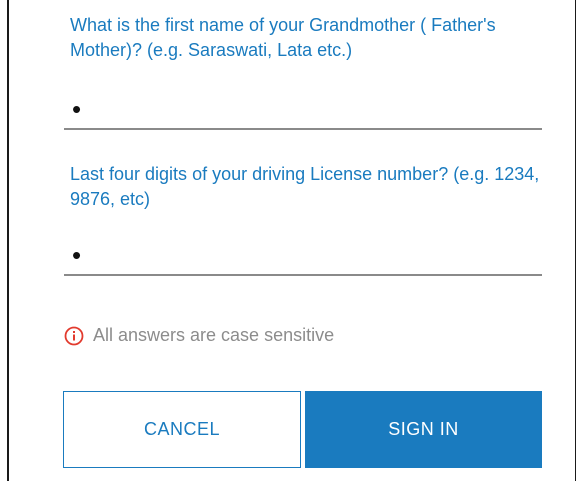 The image size is (576, 481). What do you see at coordinates (74, 336) in the screenshot?
I see `info-circle-icon` at bounding box center [74, 336].